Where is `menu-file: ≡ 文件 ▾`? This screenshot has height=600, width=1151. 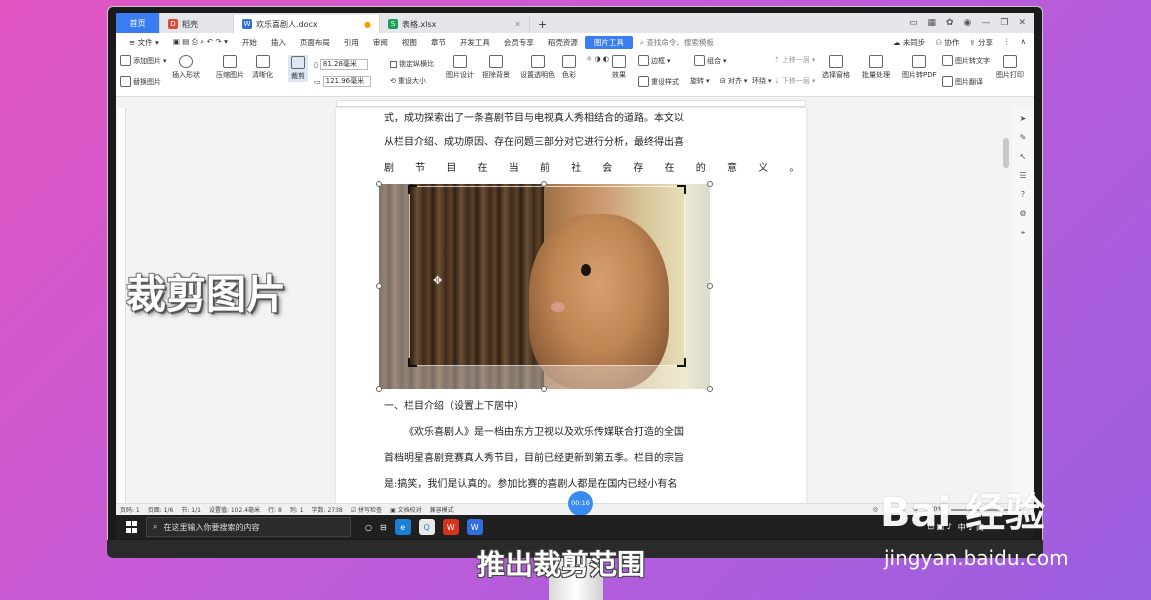
menu-file: ≡ 文件 ▾ is located at coordinates (144, 42).